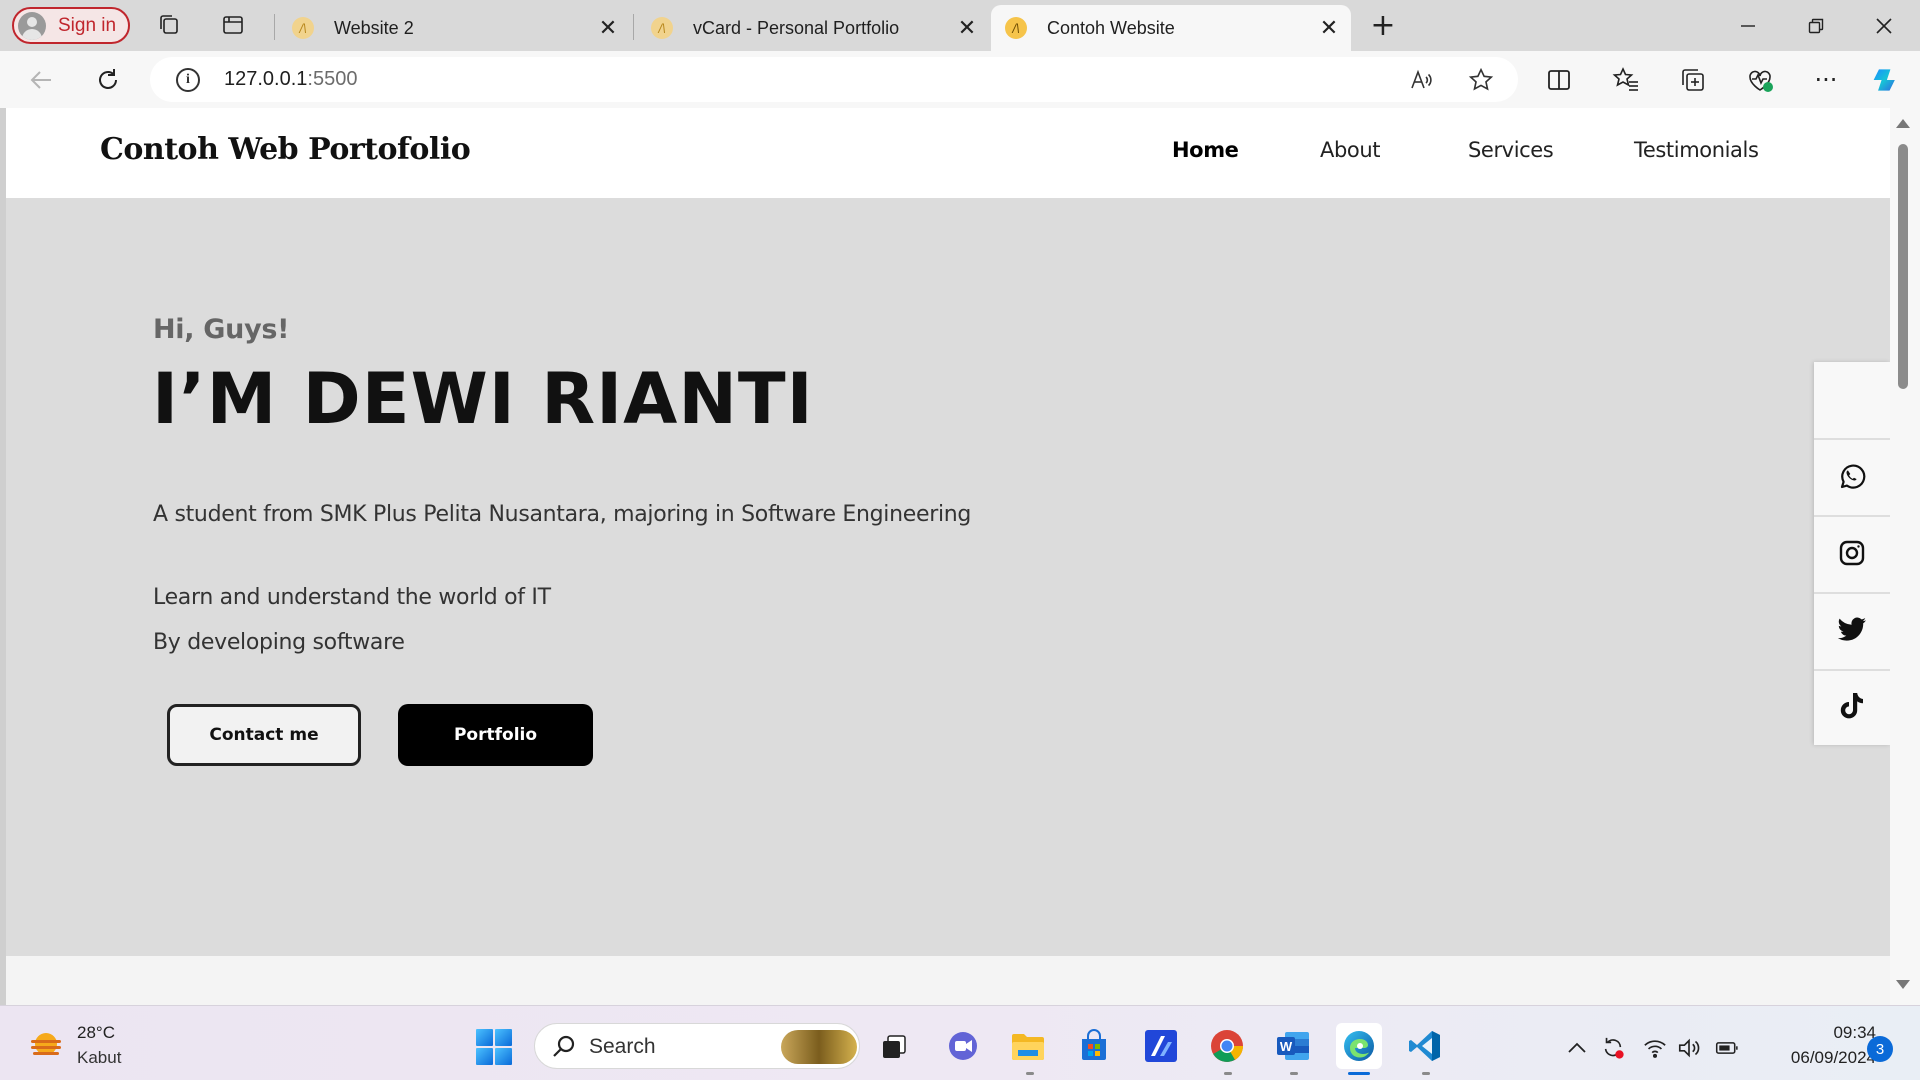 The image size is (1920, 1080). Describe the element at coordinates (32, 25) in the screenshot. I see `profile-avatar-icon` at that location.